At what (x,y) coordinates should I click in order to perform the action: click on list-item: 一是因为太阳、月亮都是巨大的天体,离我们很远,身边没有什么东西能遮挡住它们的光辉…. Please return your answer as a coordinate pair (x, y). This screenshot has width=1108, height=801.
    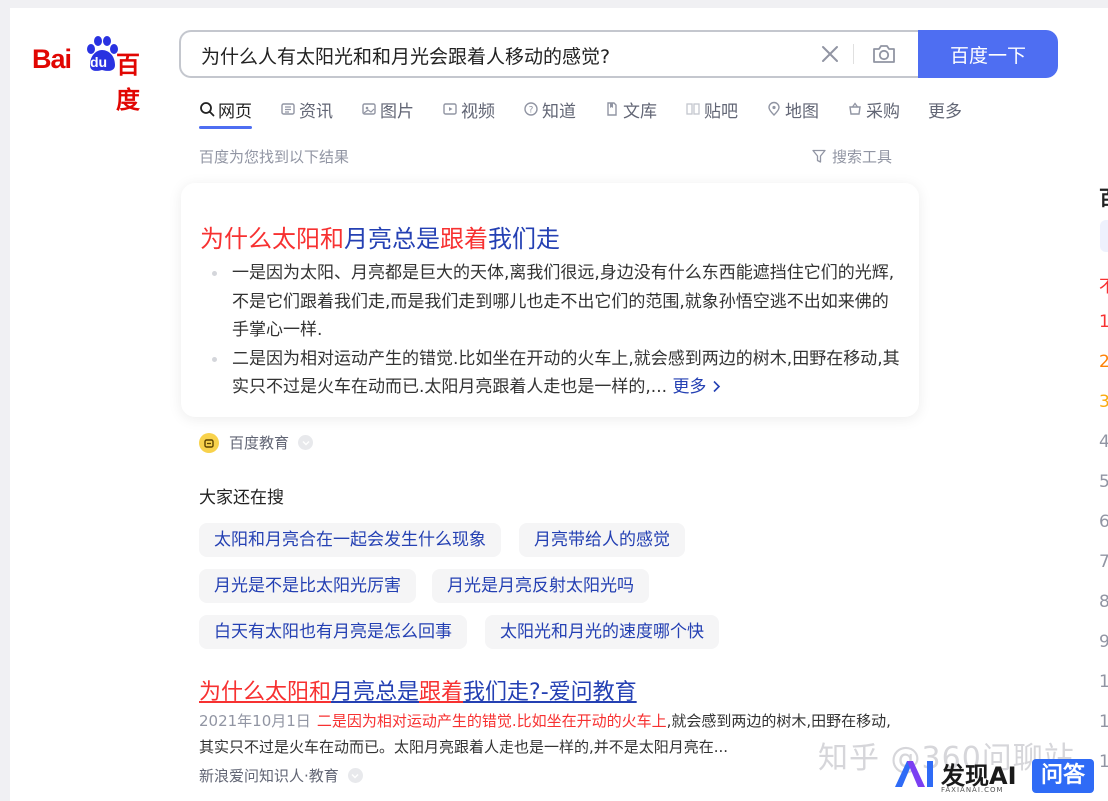
    Looking at the image, I should click on (550, 302).